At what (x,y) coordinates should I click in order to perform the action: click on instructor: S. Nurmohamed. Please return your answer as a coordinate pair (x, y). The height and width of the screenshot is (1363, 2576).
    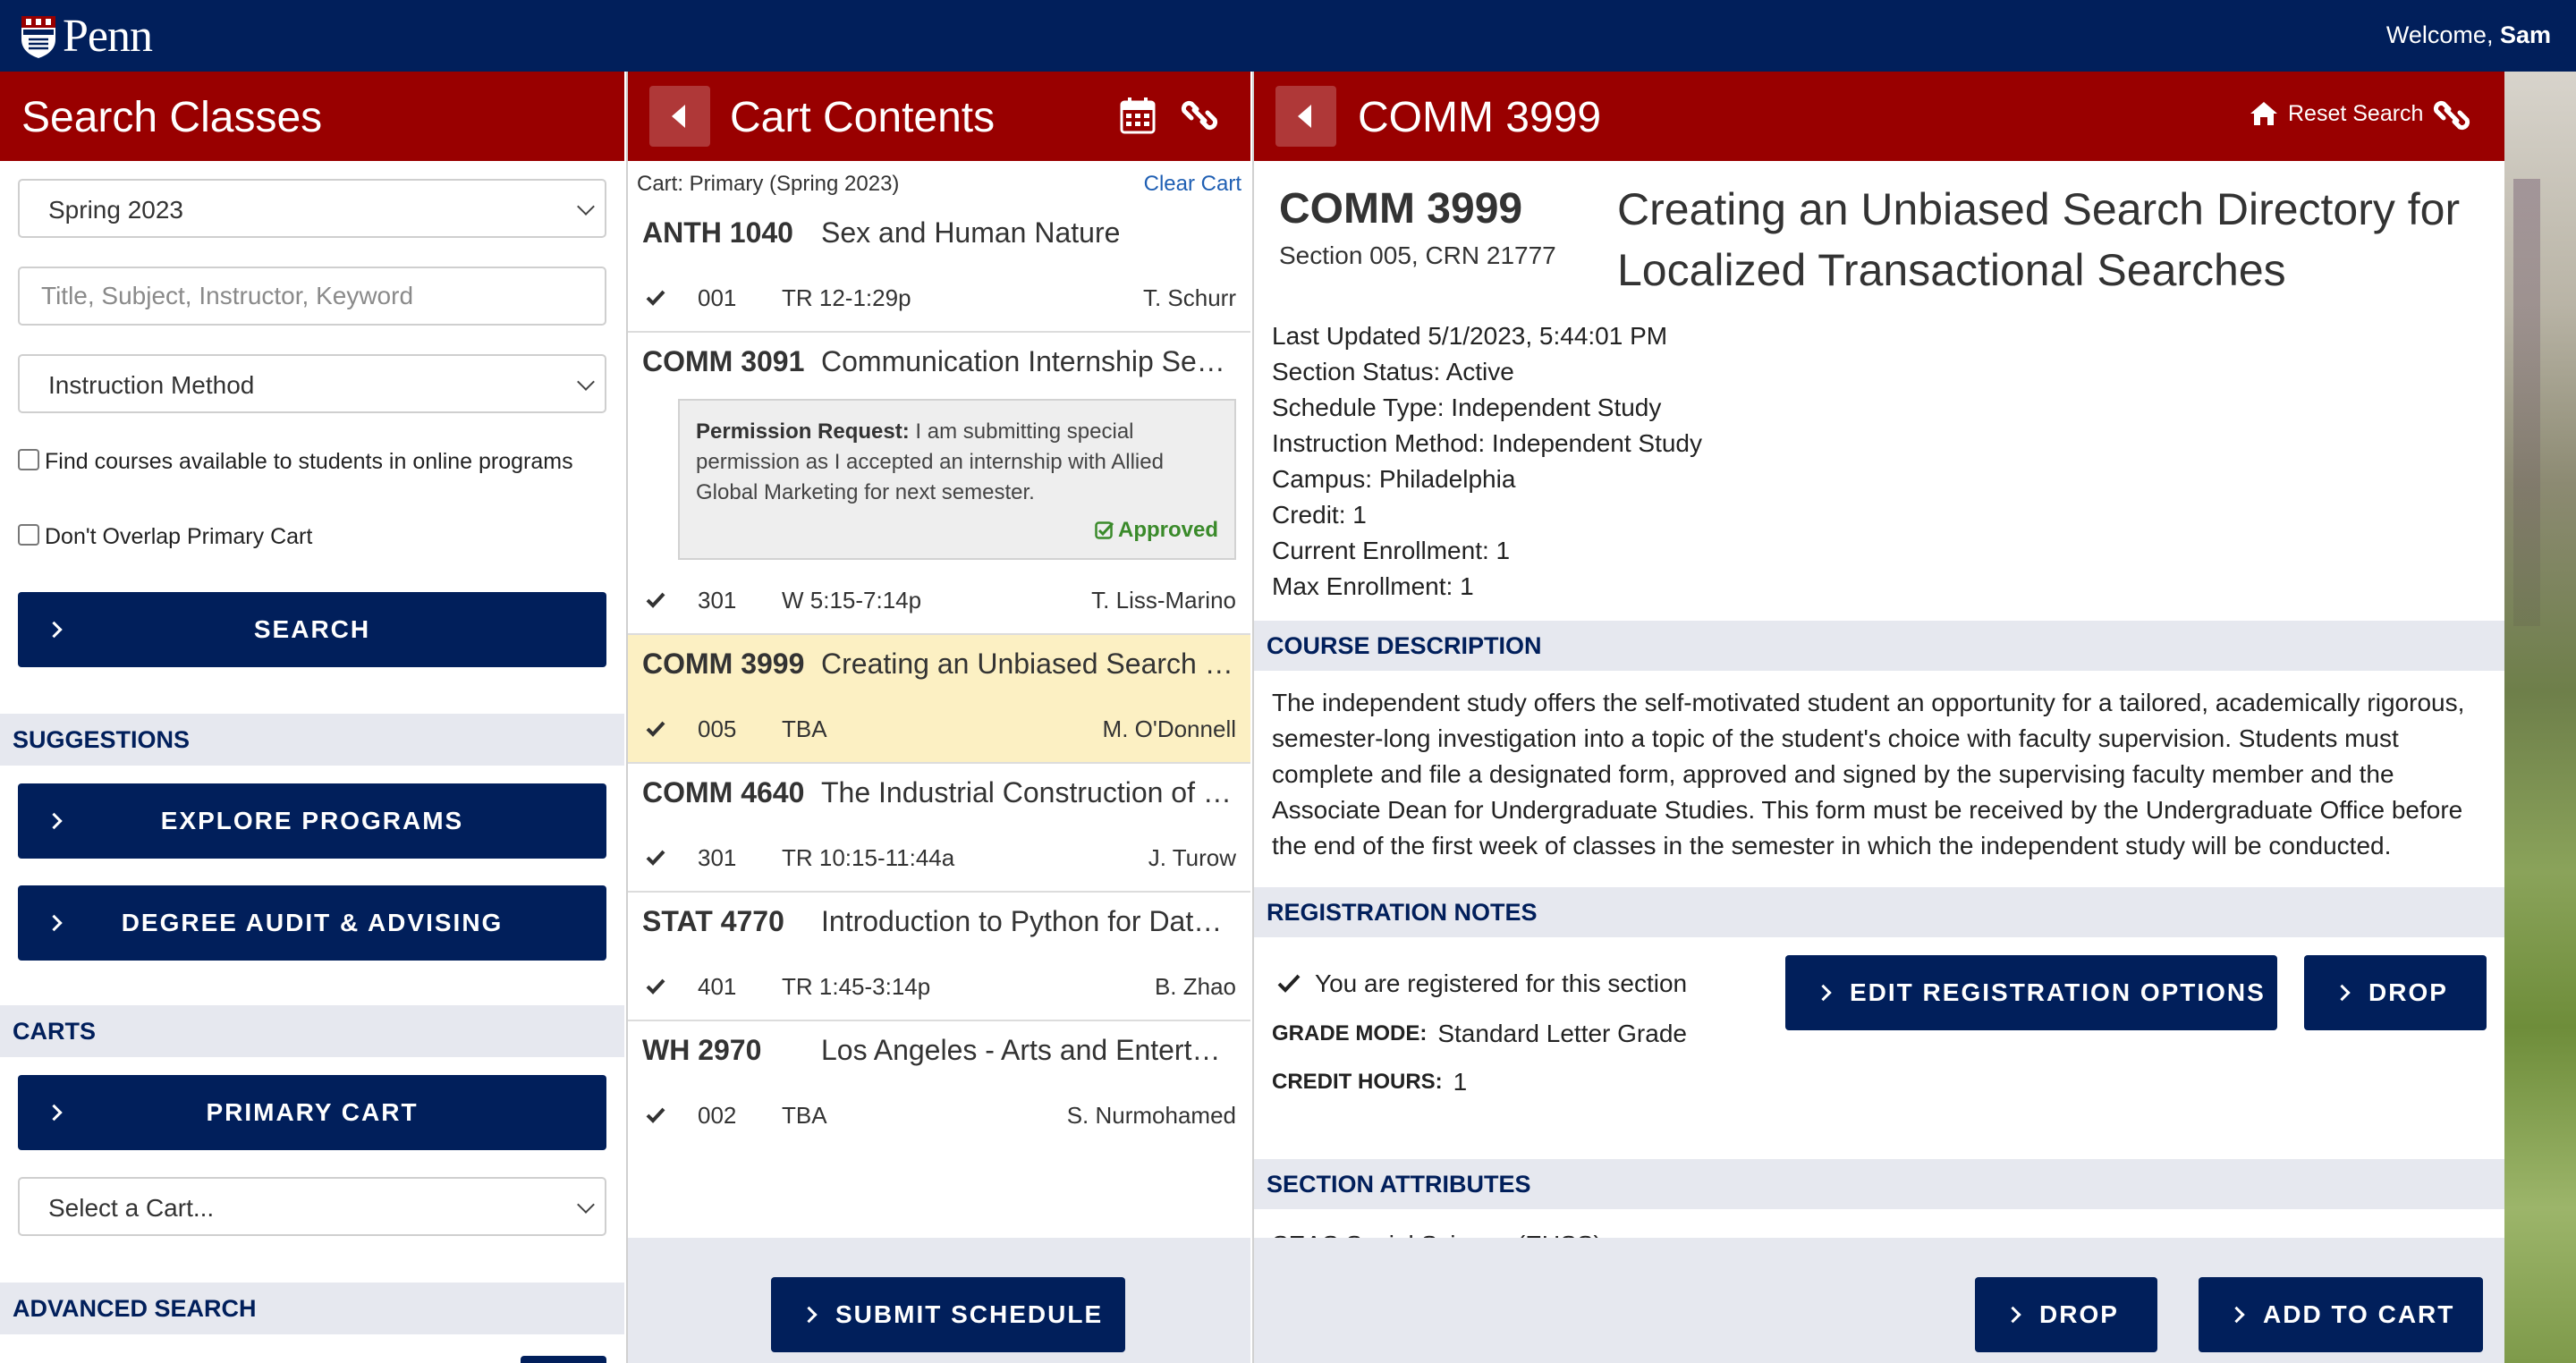
    Looking at the image, I should click on (1151, 1115).